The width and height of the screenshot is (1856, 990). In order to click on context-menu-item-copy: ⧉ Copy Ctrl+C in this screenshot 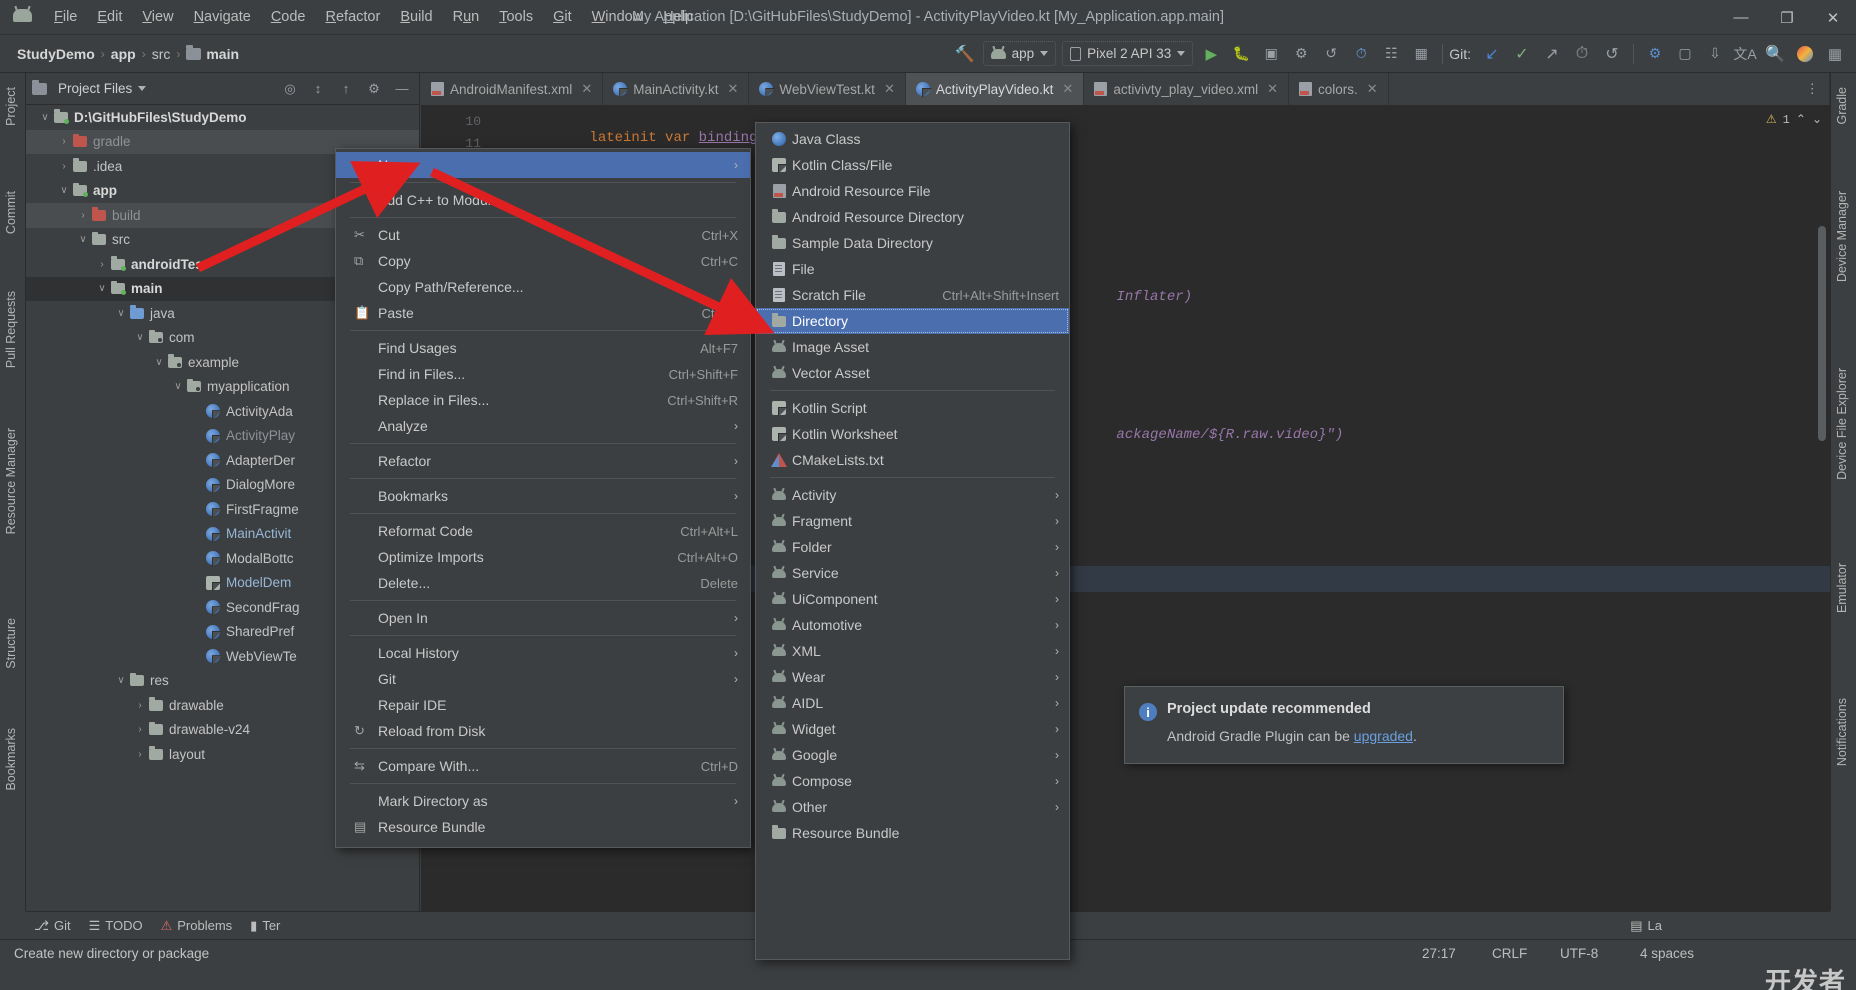, I will do `click(543, 261)`.